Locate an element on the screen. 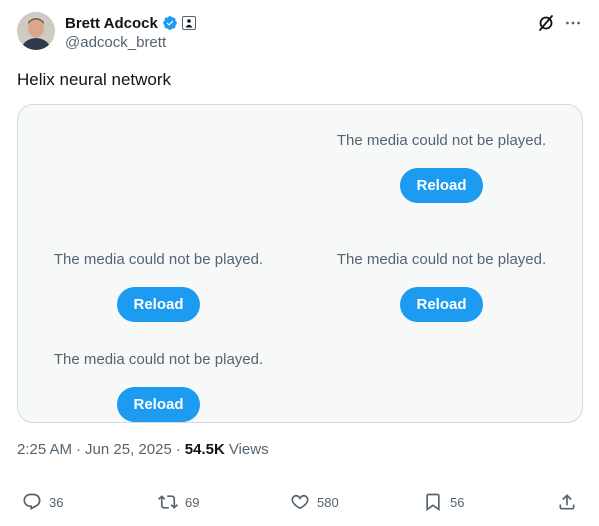 The height and width of the screenshot is (526, 599). author-name-row: Brett Adcock is located at coordinates (130, 23).